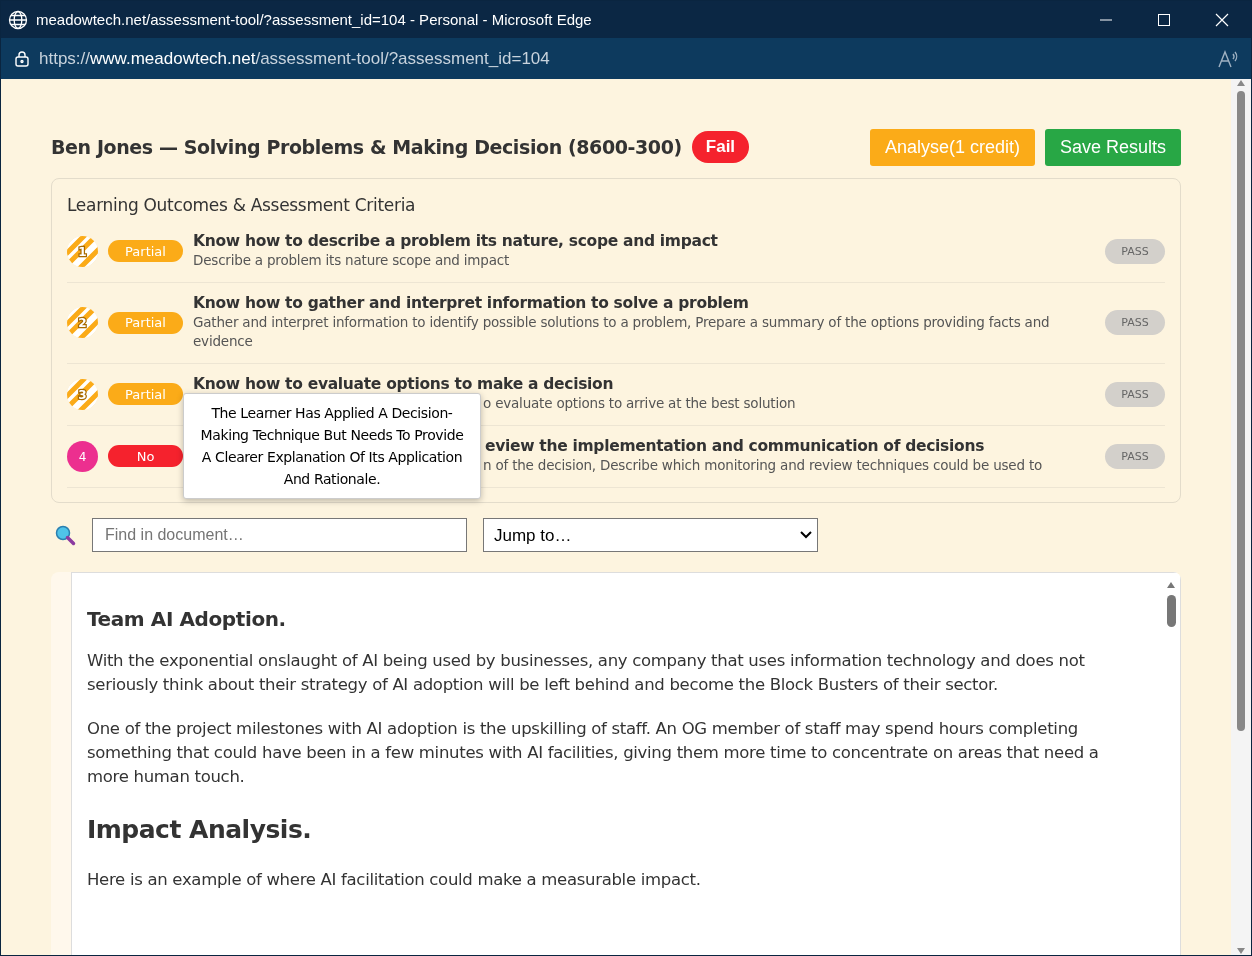 Image resolution: width=1252 pixels, height=956 pixels. What do you see at coordinates (806, 535) in the screenshot?
I see `chevron-down-icon` at bounding box center [806, 535].